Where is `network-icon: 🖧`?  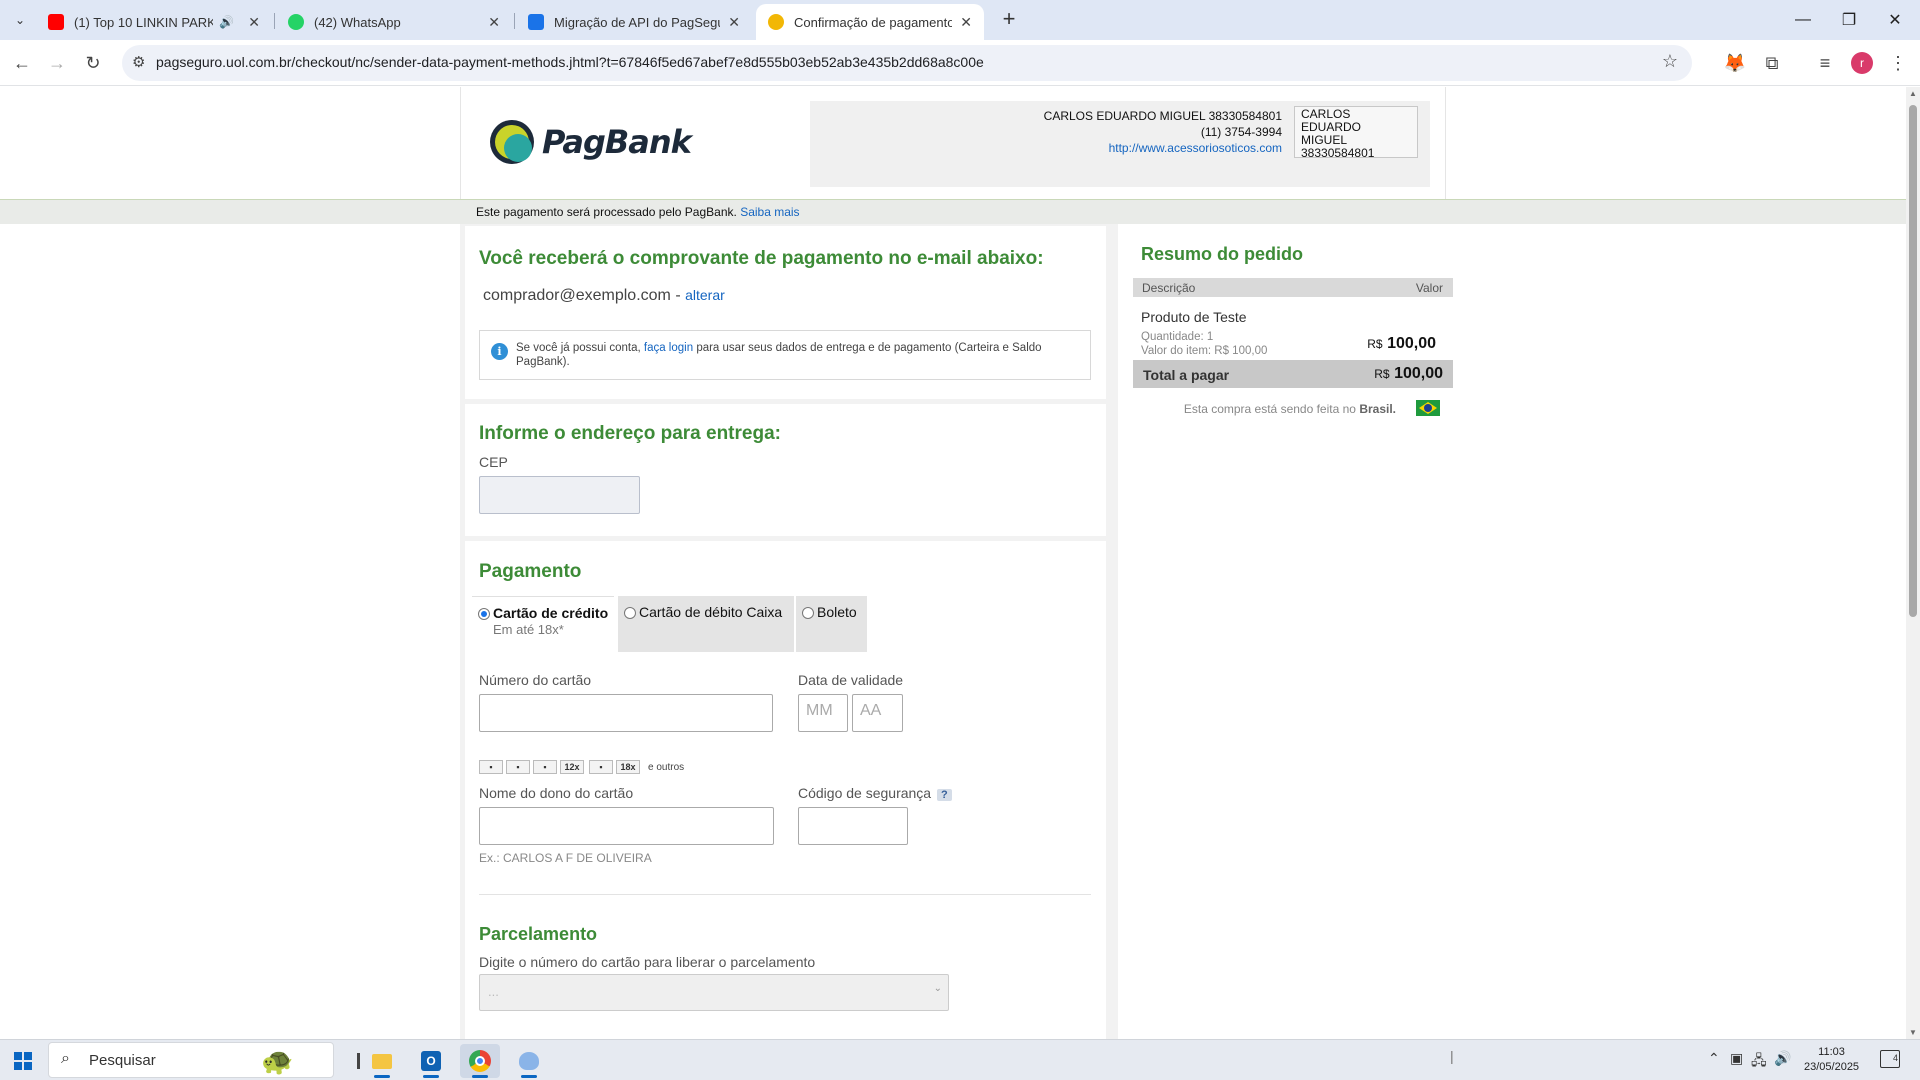
network-icon: 🖧 is located at coordinates (1759, 1062).